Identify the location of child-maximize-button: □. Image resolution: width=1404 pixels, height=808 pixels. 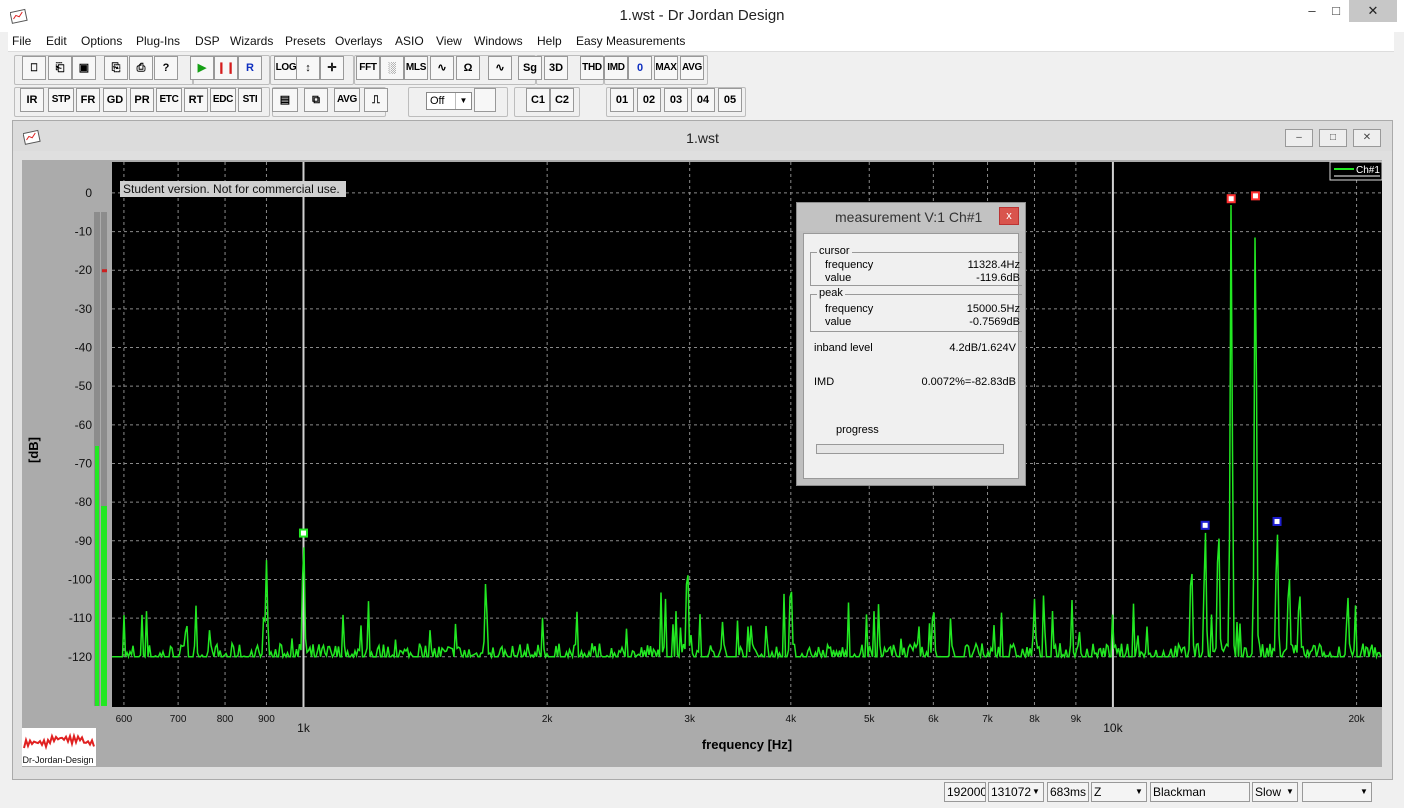
(1333, 138).